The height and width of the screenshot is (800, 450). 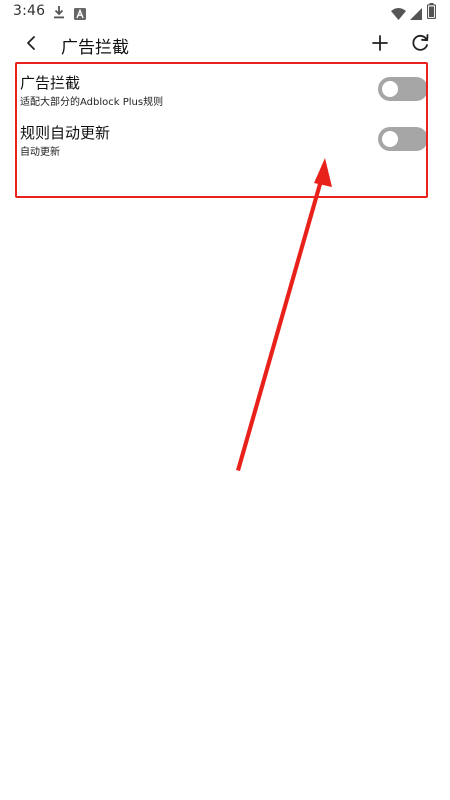 I want to click on status-bar: 3:46, so click(x=225, y=12).